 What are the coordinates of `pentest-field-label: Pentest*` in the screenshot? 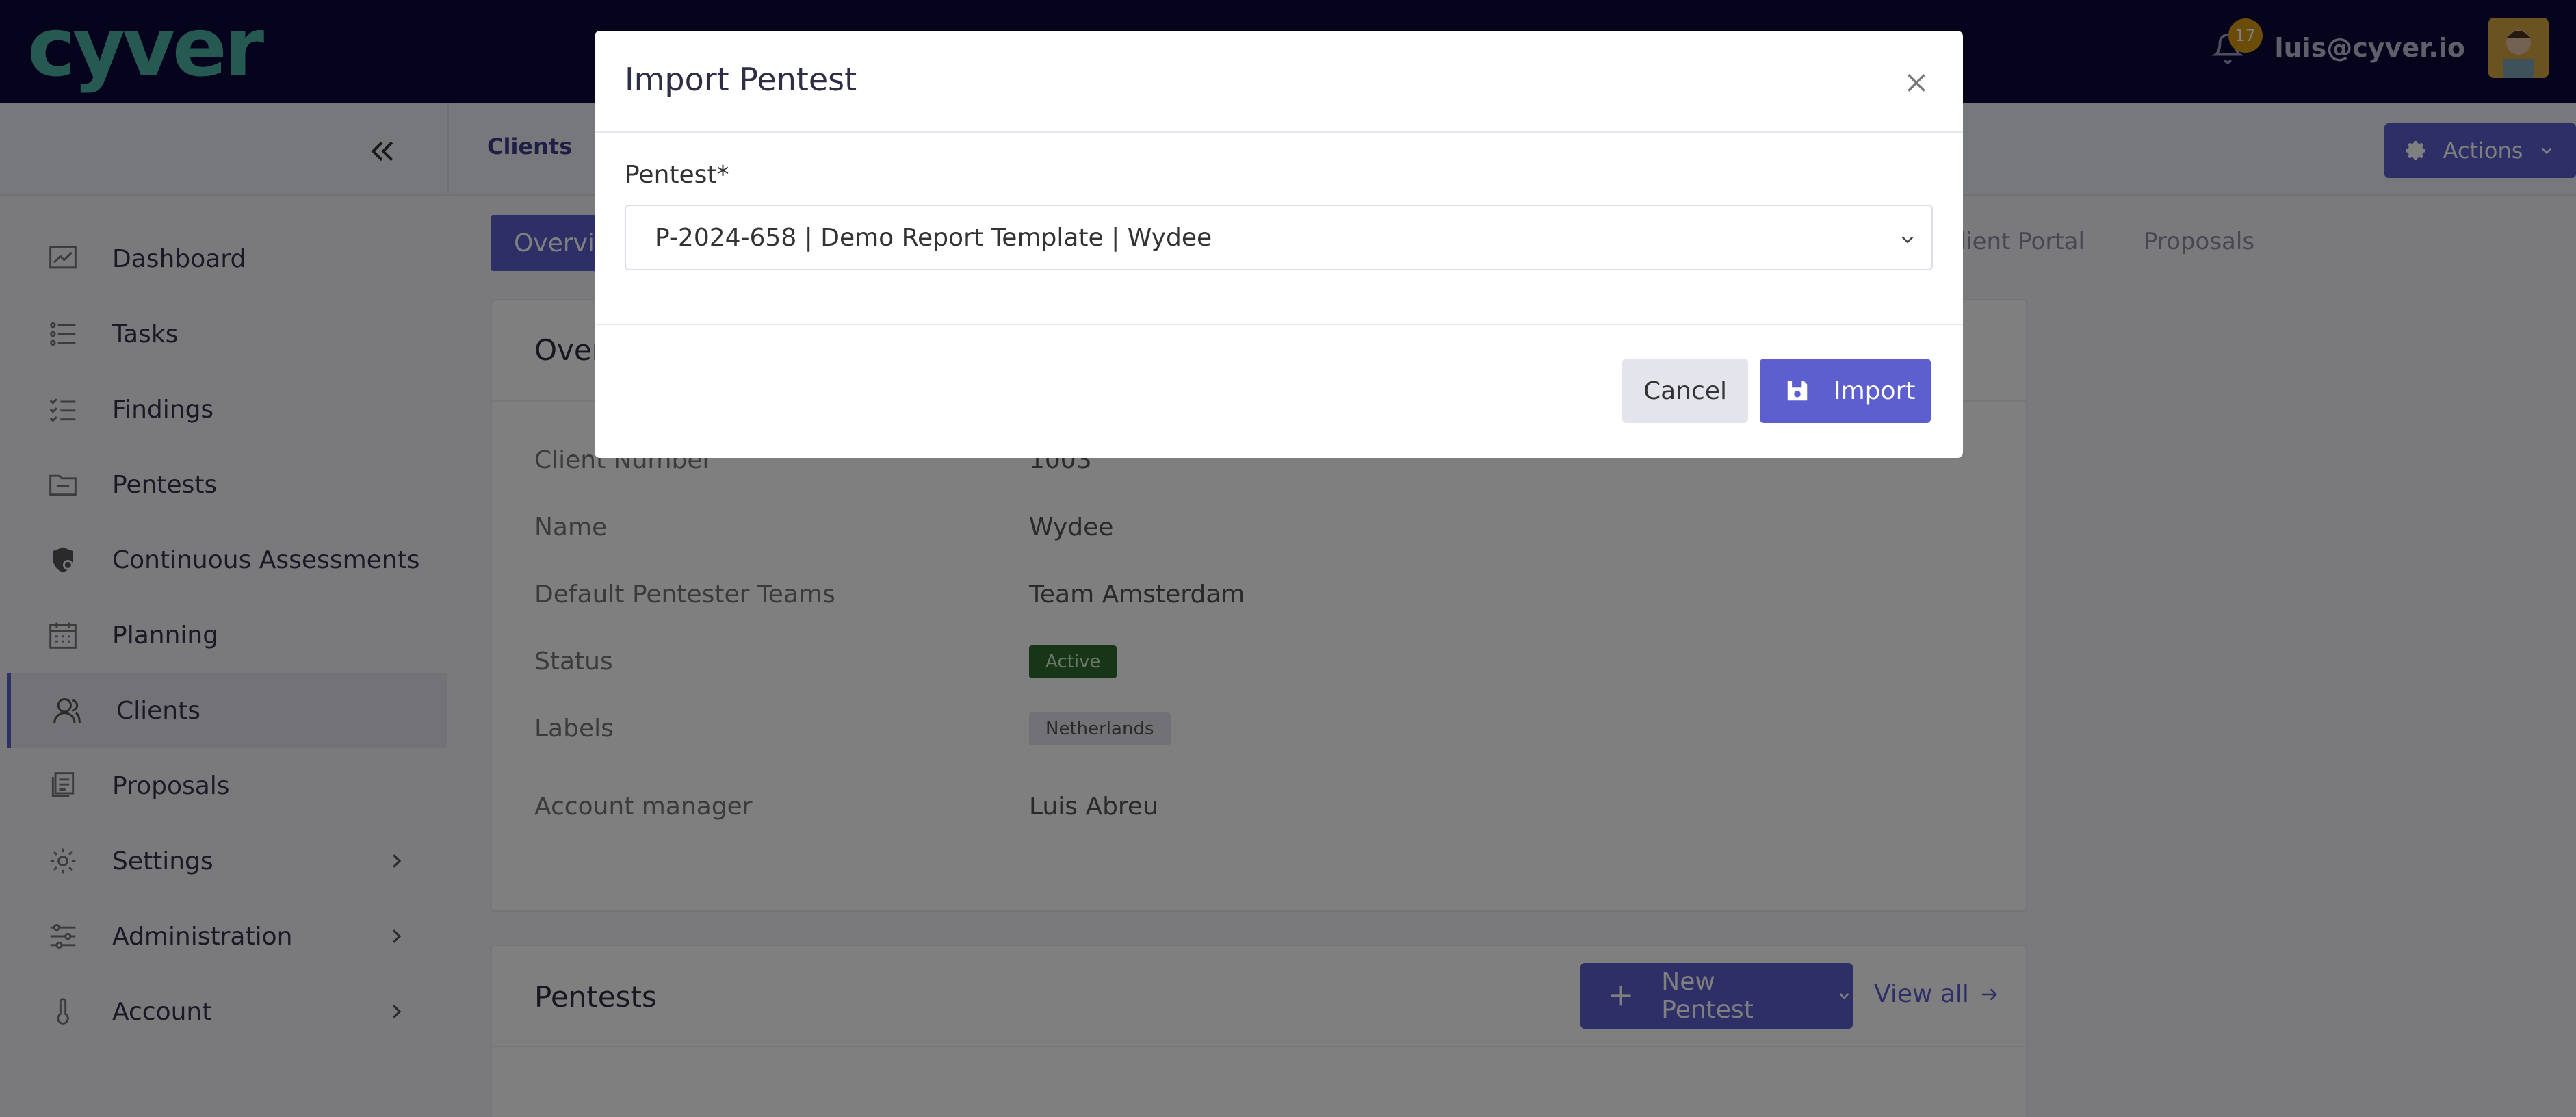 It's located at (677, 175).